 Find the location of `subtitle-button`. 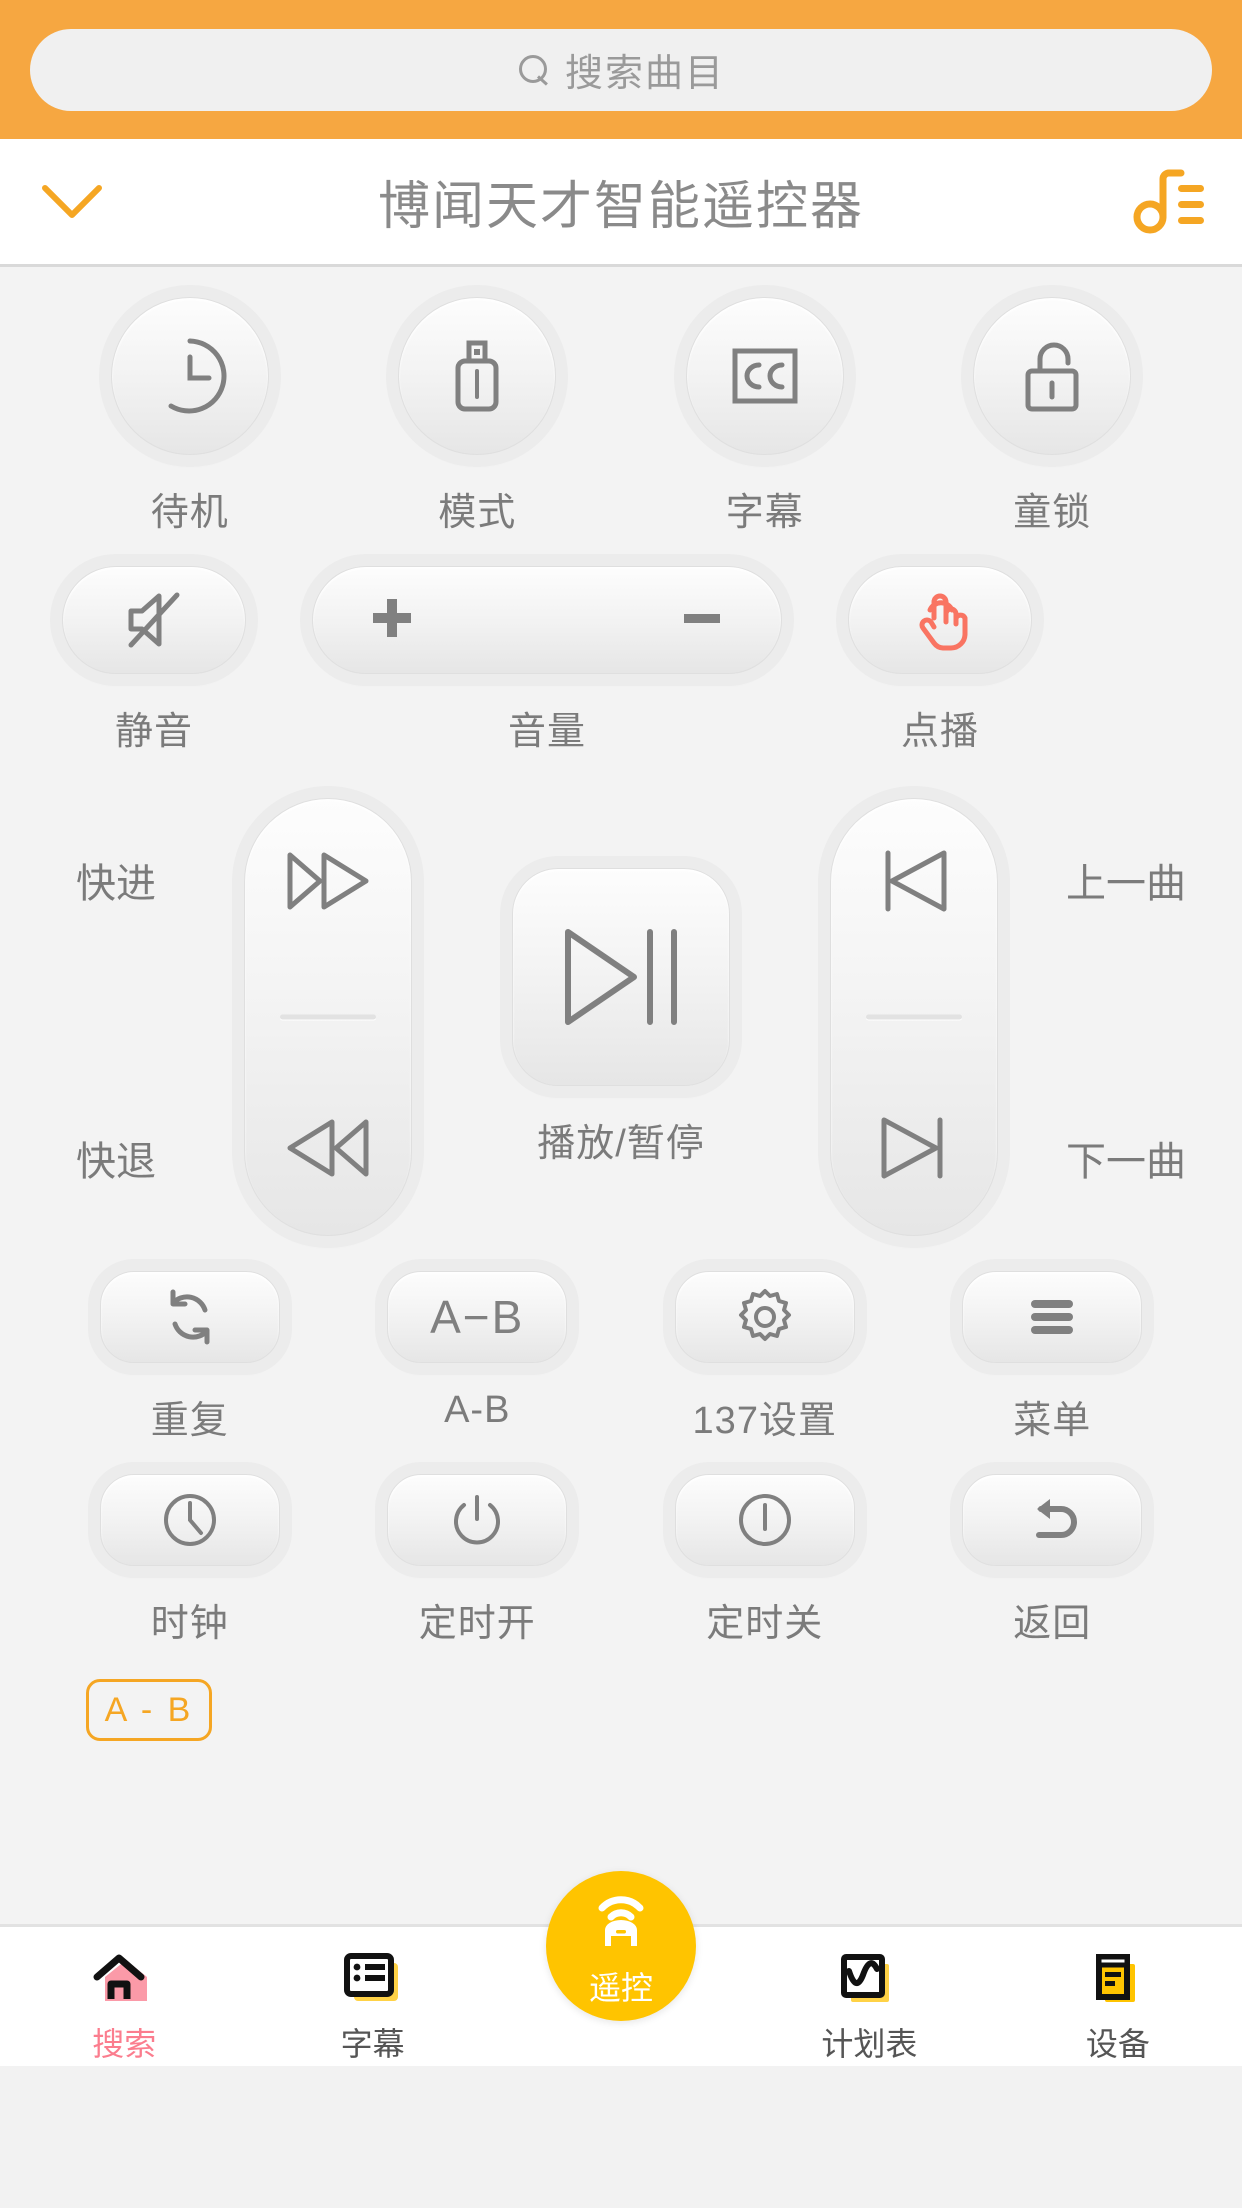

subtitle-button is located at coordinates (764, 376).